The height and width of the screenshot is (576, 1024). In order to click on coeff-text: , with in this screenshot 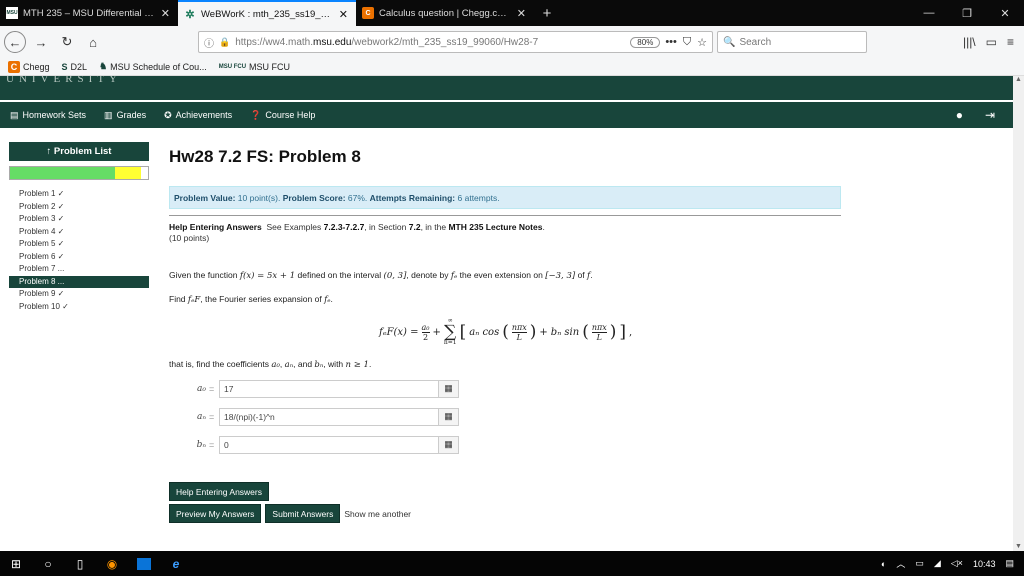, I will do `click(333, 364)`.